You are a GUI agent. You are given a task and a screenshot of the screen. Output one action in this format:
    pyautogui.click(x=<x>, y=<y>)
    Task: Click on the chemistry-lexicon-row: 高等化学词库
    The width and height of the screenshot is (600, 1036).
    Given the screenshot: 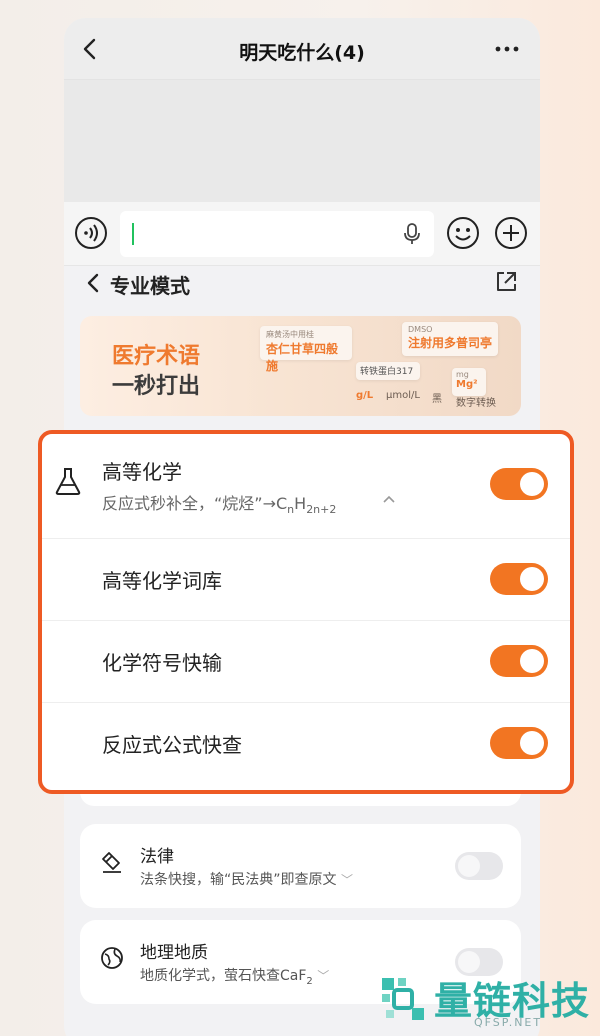 What is the action you would take?
    pyautogui.click(x=306, y=579)
    